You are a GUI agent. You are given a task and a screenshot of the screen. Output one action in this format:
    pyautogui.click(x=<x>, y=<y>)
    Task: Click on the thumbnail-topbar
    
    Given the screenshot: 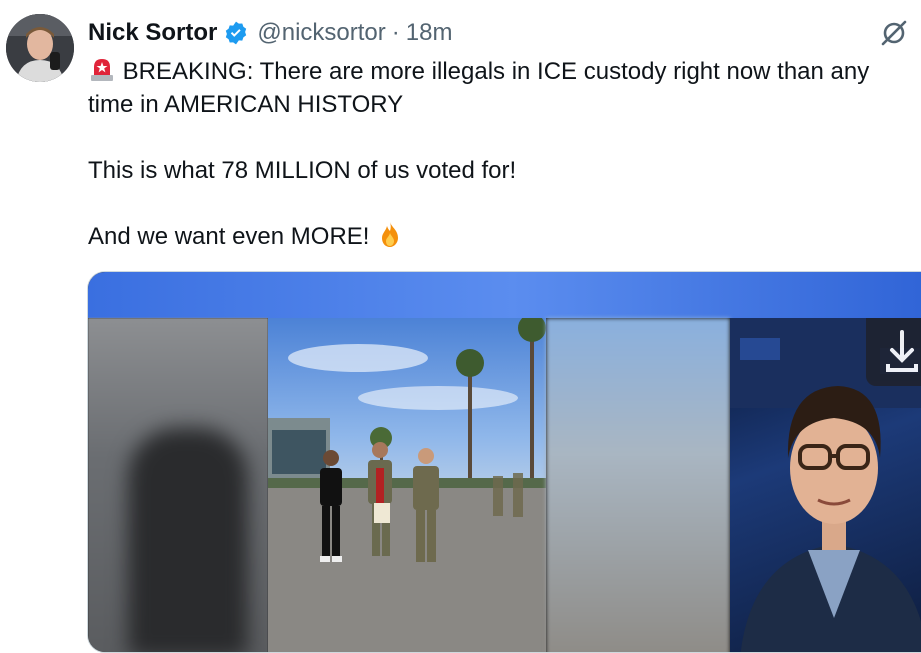 What is the action you would take?
    pyautogui.click(x=504, y=295)
    